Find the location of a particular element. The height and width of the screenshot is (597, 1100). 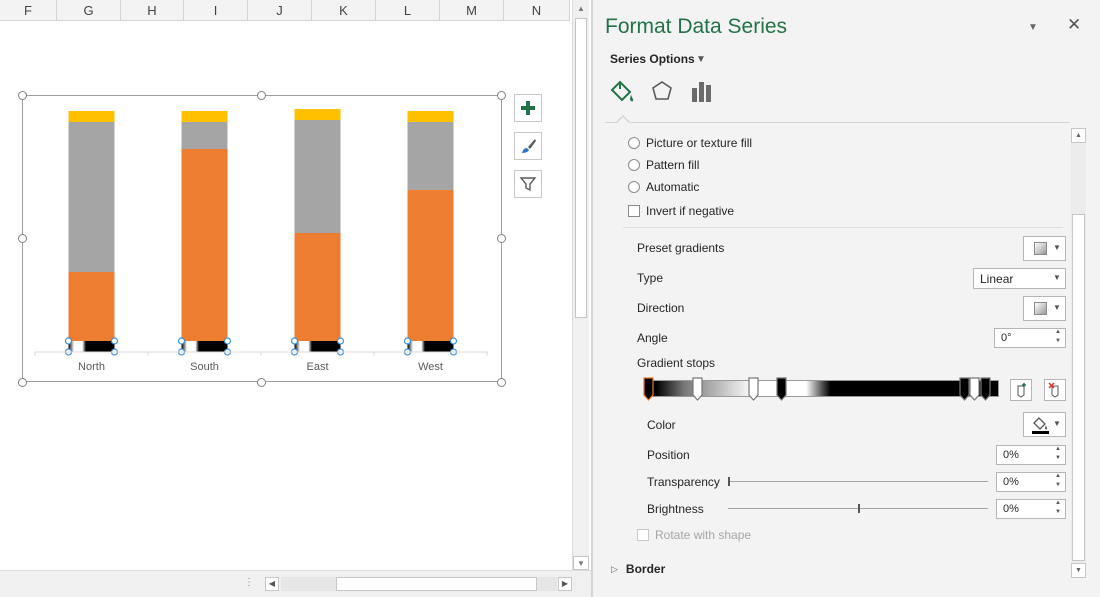

position-spinner: 0% ▲ ▼ is located at coordinates (1031, 455).